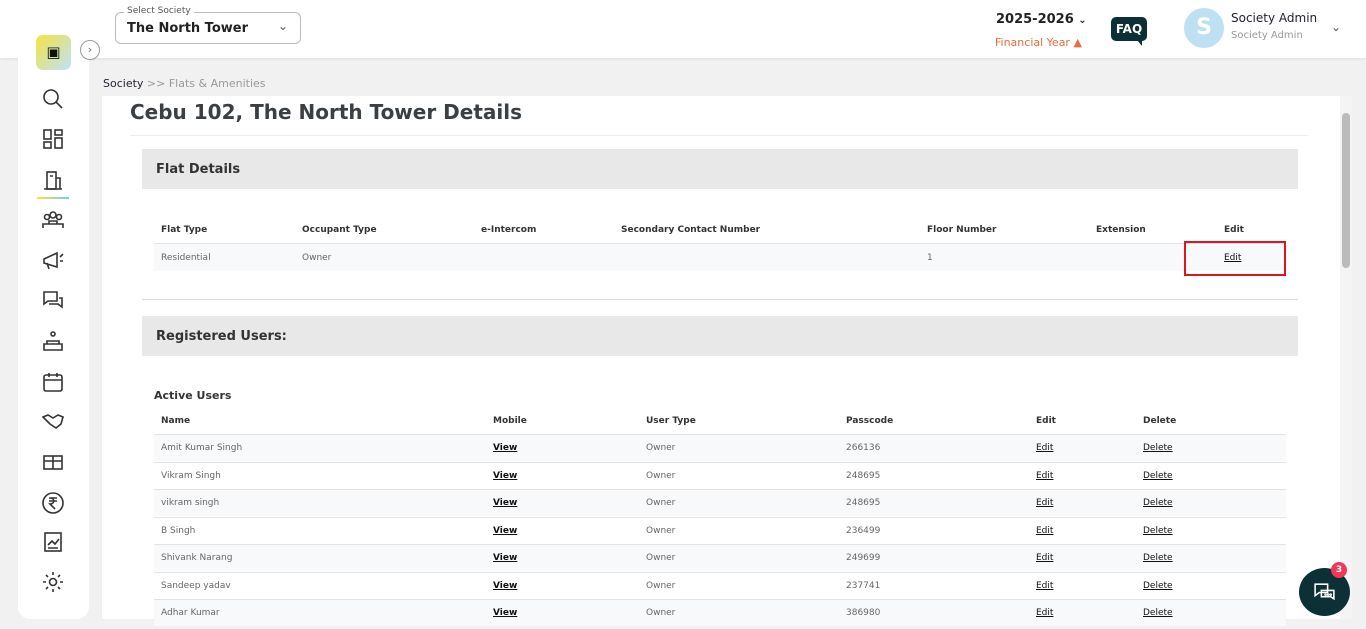  What do you see at coordinates (53, 220) in the screenshot?
I see `members-icon` at bounding box center [53, 220].